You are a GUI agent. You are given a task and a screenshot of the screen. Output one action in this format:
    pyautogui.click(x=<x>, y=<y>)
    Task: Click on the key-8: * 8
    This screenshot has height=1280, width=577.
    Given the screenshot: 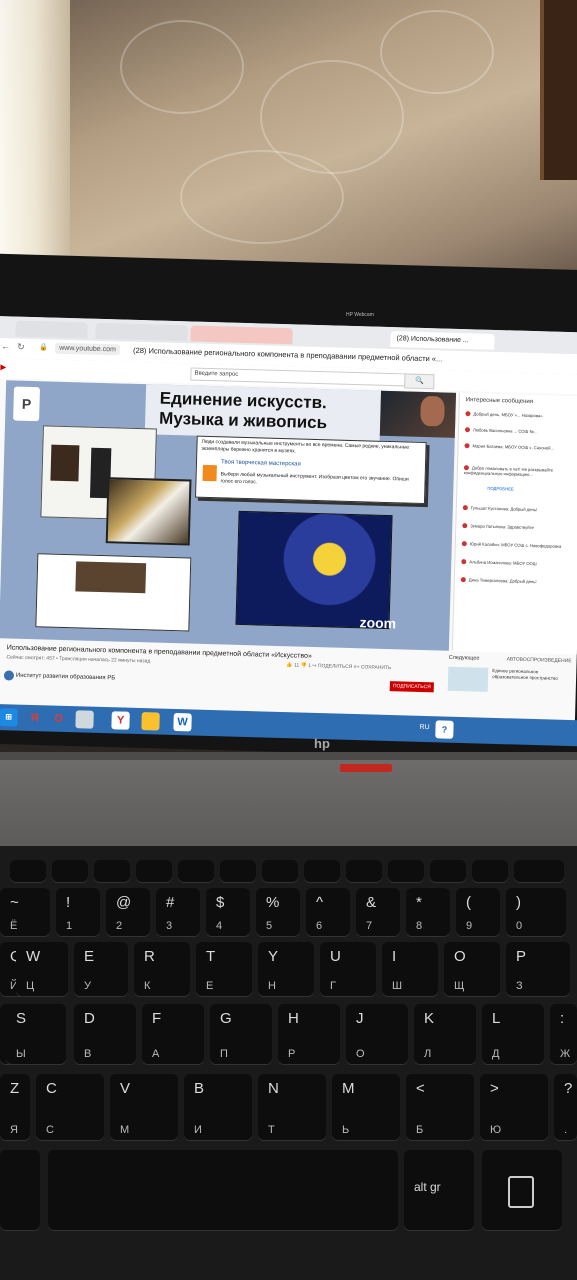 What is the action you would take?
    pyautogui.click(x=428, y=912)
    